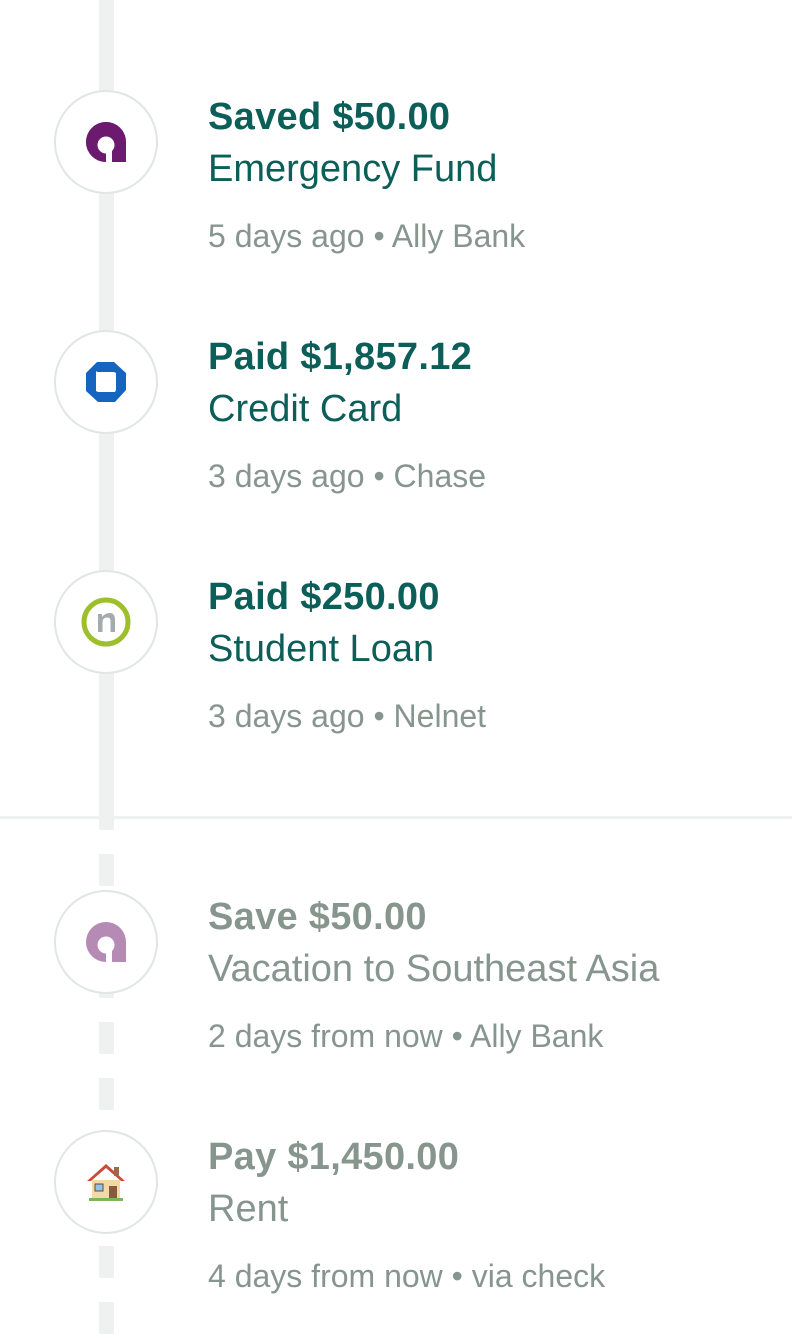  Describe the element at coordinates (366, 236) in the screenshot. I see `entry-meta: 5 days ago • Ally Bank` at that location.